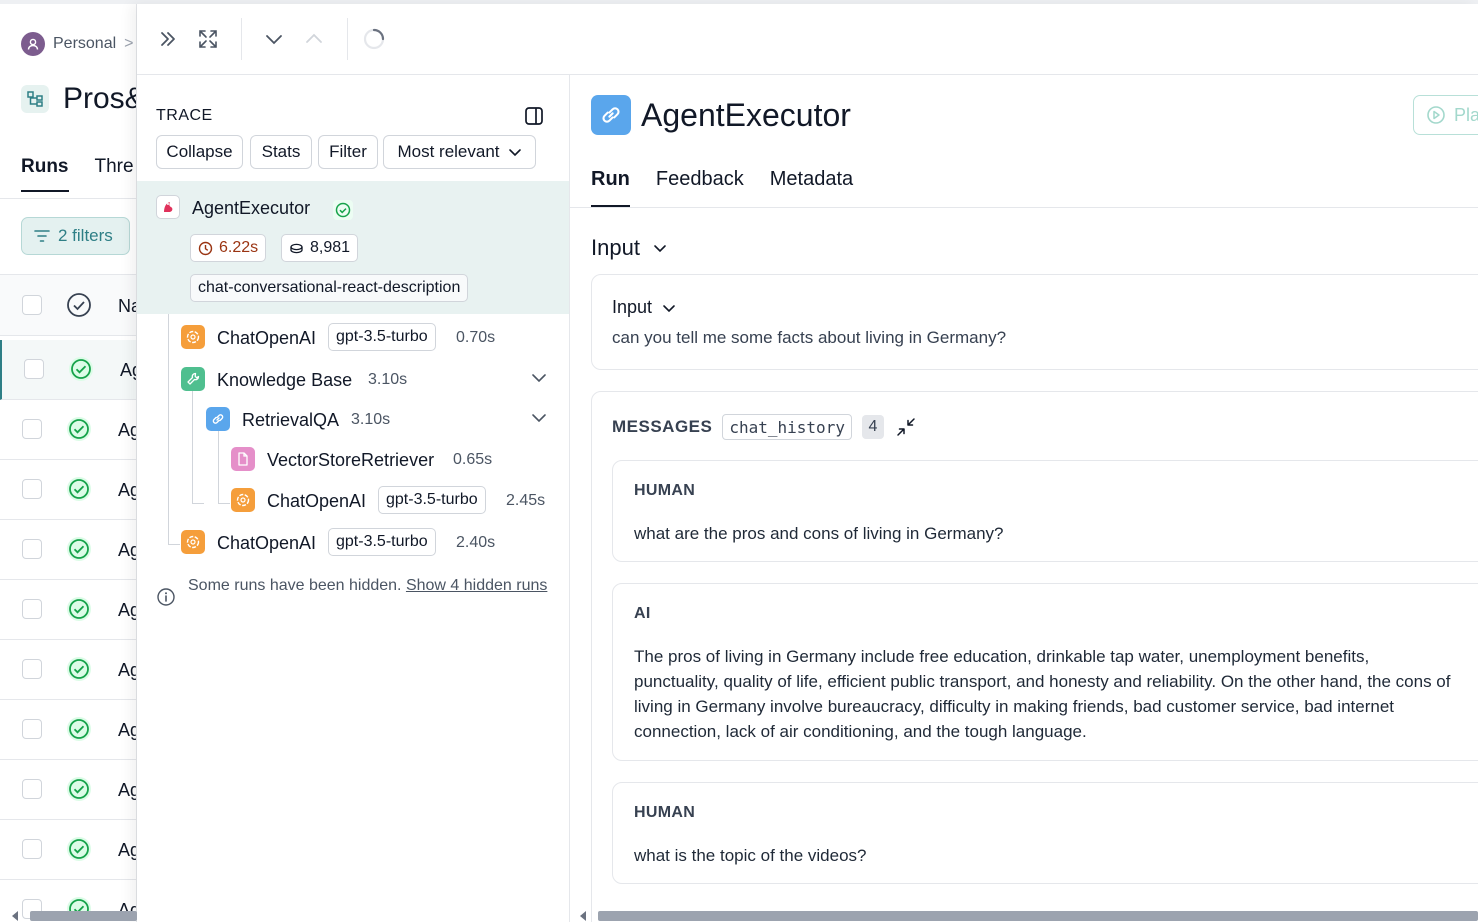 This screenshot has height=922, width=1478. Describe the element at coordinates (314, 39) in the screenshot. I see `prev-run-chevron-up-icon` at that location.